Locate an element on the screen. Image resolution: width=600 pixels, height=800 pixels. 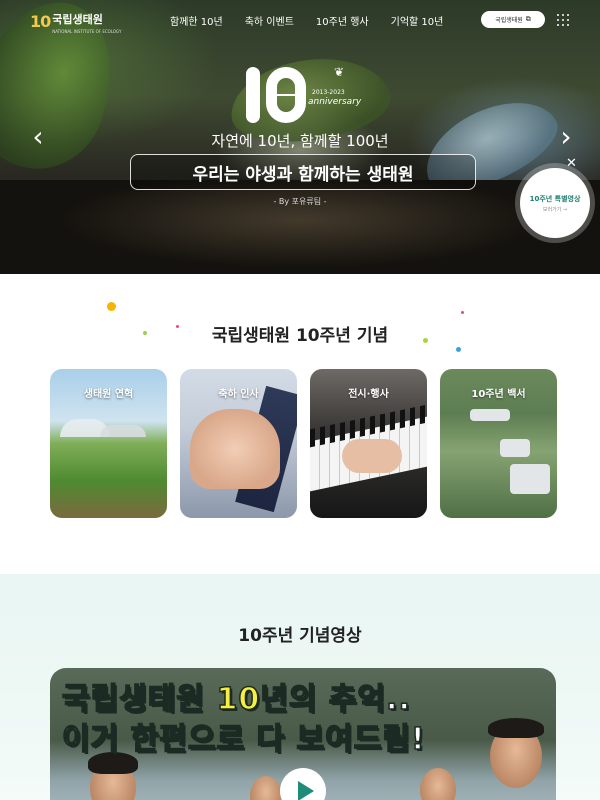
card-label: 10주년 백서 is located at coordinates (498, 394).